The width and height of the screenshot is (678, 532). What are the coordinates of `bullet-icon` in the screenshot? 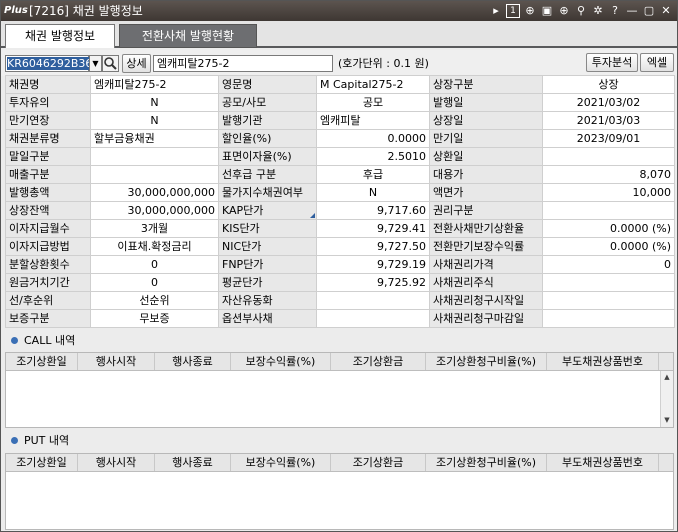 It's located at (14, 440).